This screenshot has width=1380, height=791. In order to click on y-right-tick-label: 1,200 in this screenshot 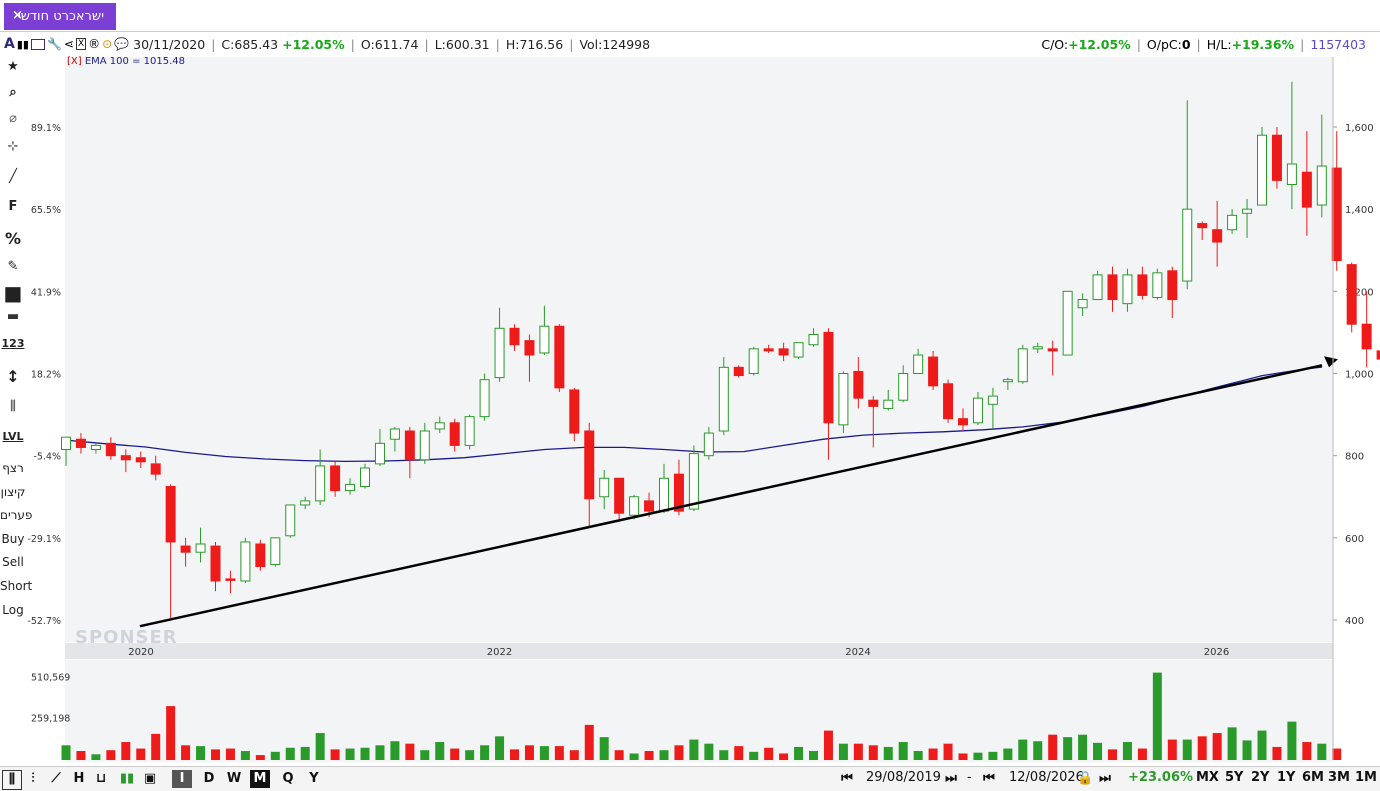, I will do `click(1359, 292)`.